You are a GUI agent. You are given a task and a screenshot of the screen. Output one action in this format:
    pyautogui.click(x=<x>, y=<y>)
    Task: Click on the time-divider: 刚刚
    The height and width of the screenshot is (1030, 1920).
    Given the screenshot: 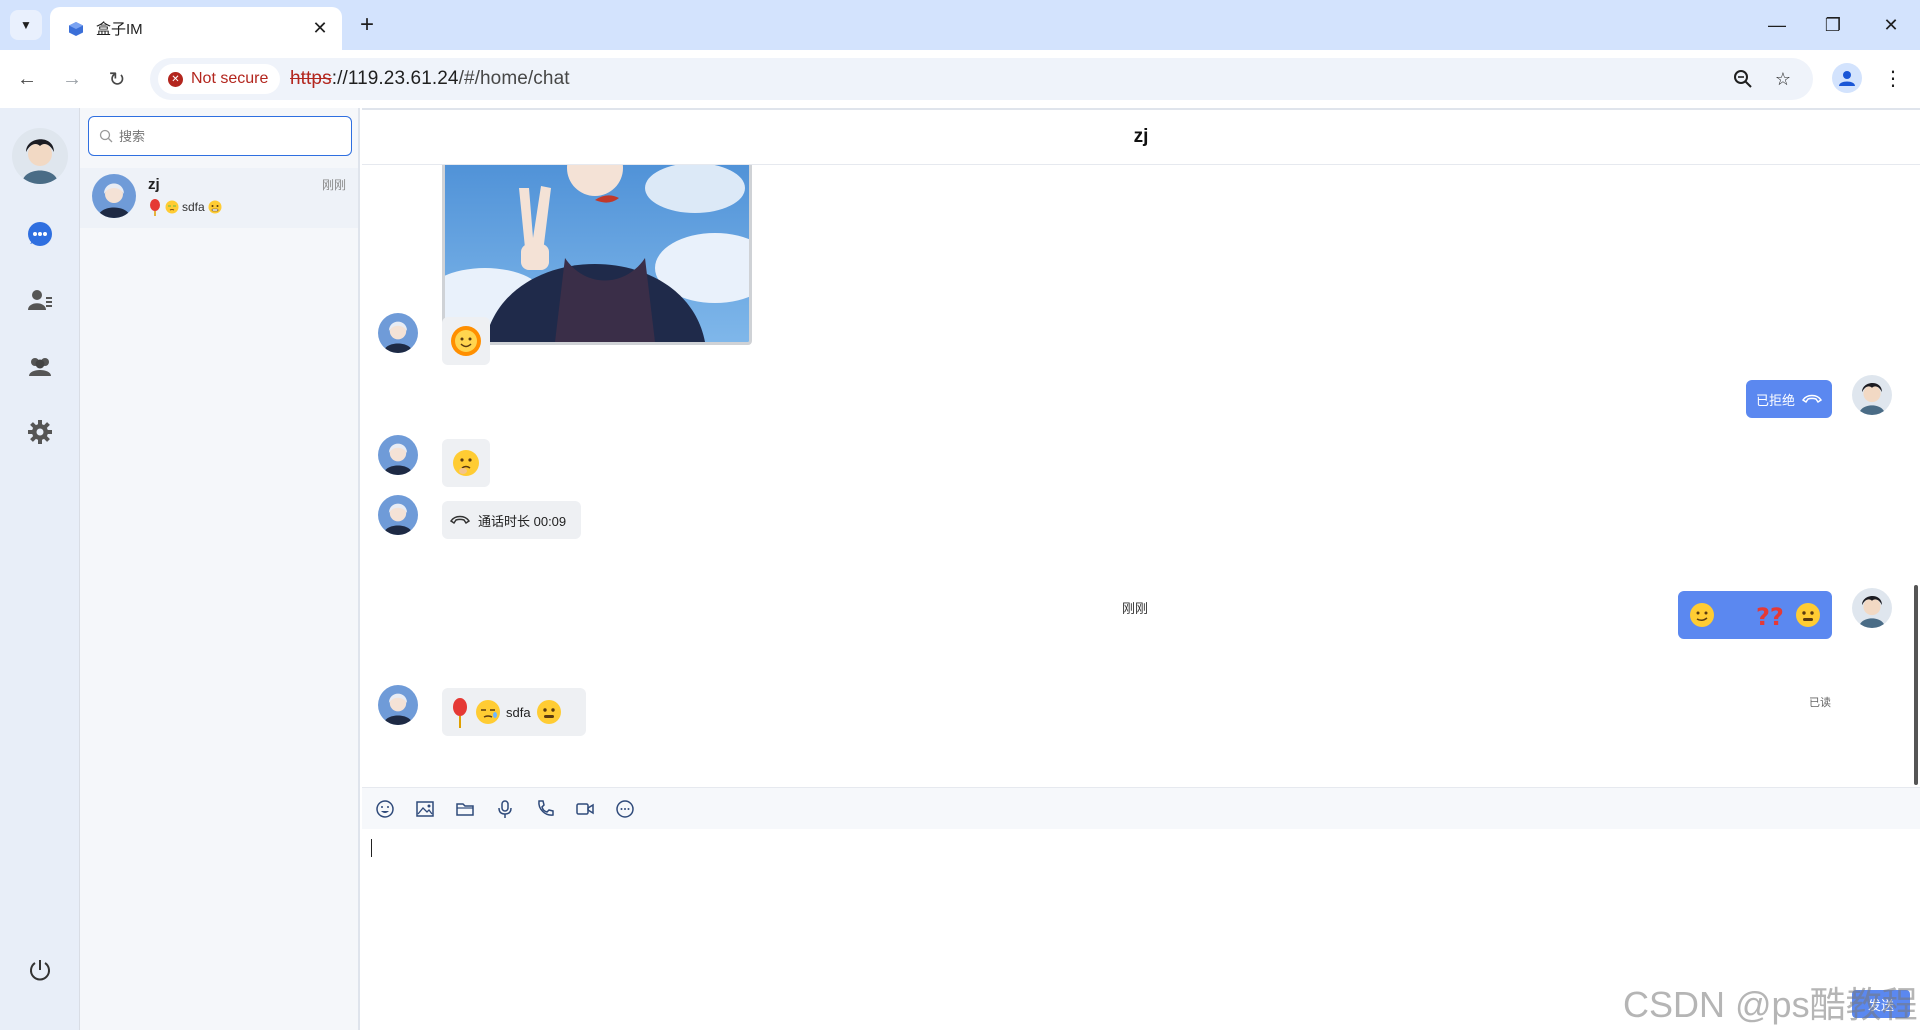 What is the action you would take?
    pyautogui.click(x=1135, y=608)
    